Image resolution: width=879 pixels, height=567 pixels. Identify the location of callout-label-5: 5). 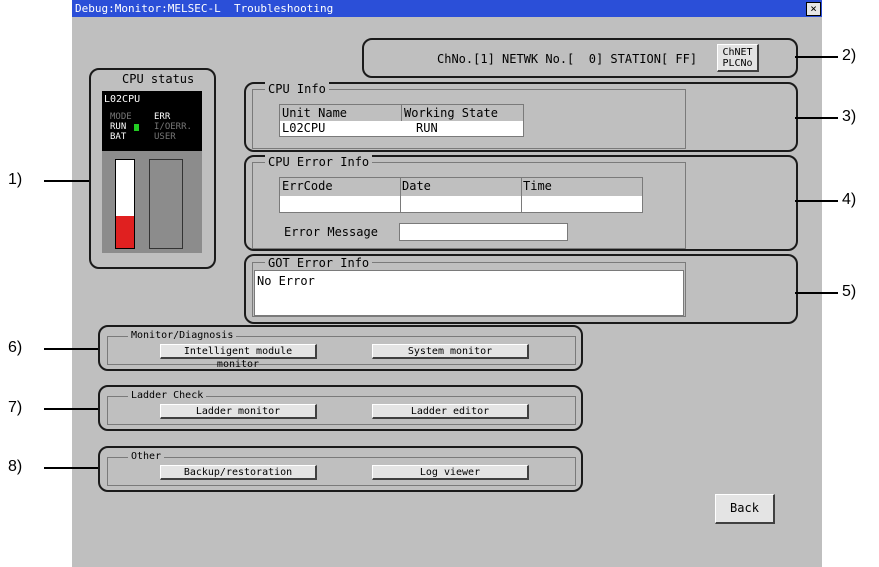
(849, 291).